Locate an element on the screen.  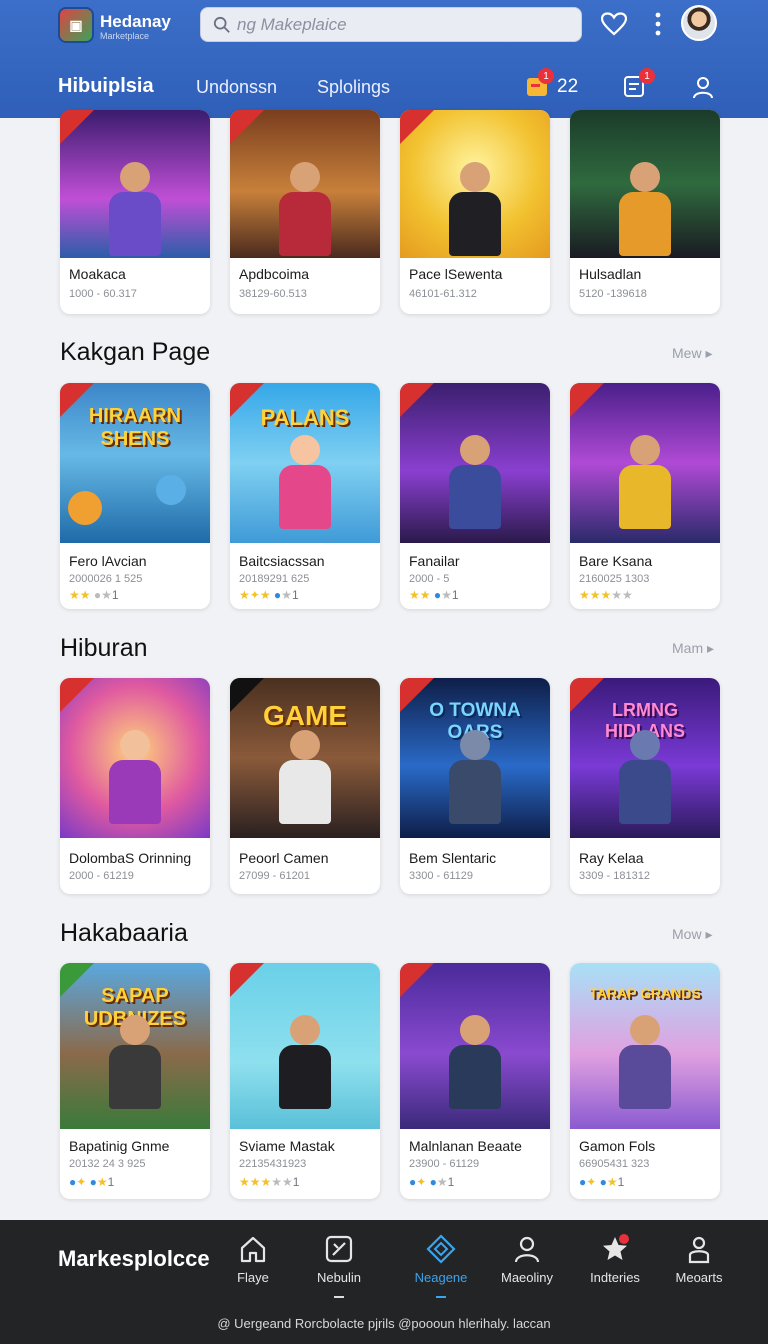
user-avatar is located at coordinates (699, 23).